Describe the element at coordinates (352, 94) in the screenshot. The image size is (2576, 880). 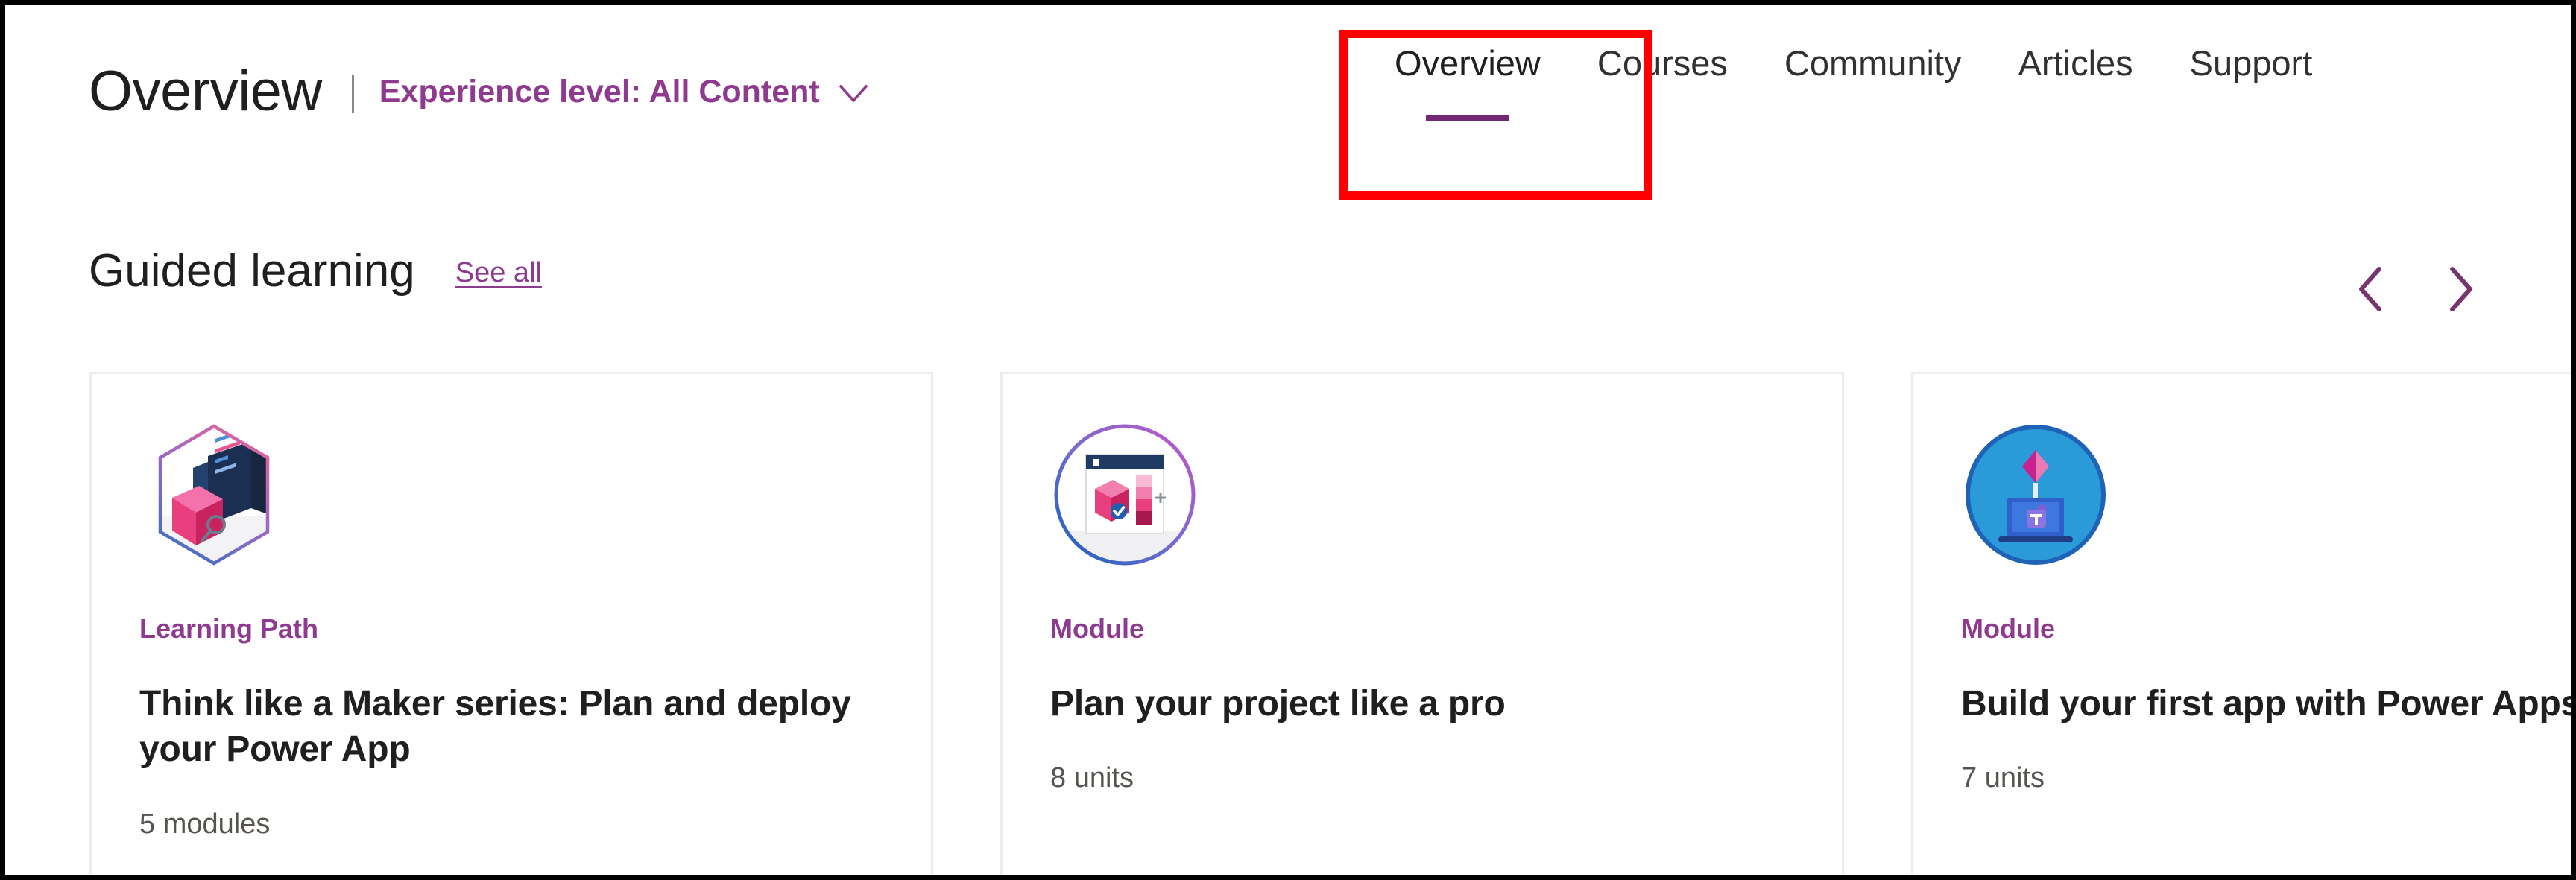
I see `title-divider` at that location.